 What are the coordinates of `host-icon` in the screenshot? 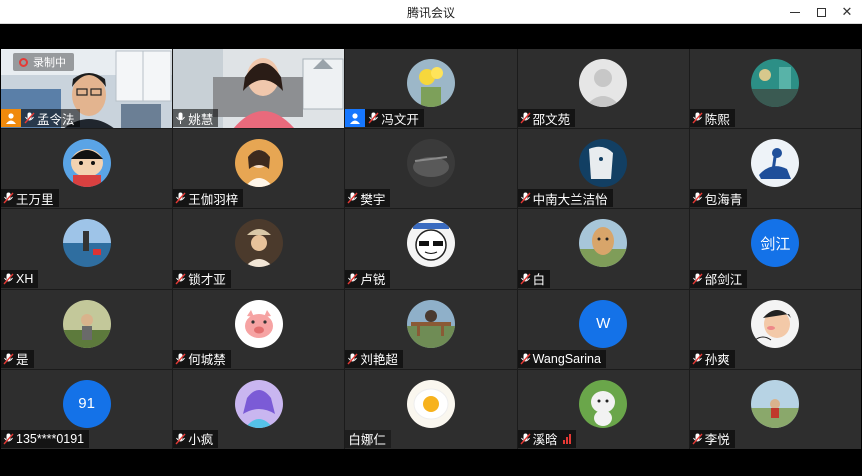 It's located at (11, 118).